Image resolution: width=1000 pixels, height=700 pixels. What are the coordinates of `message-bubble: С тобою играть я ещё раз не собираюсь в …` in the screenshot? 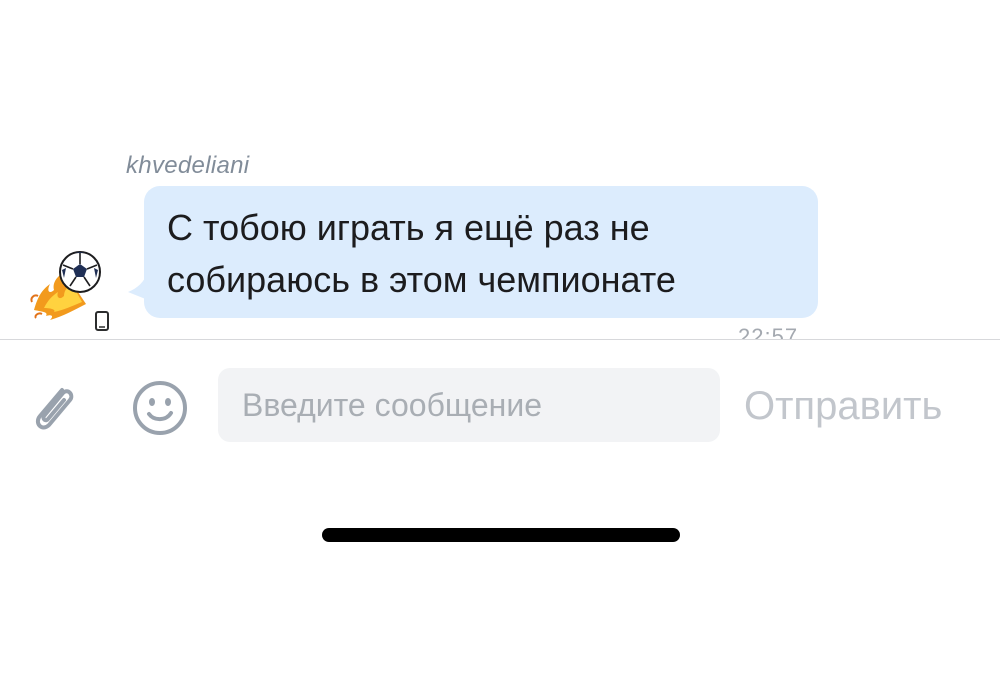 It's located at (481, 252).